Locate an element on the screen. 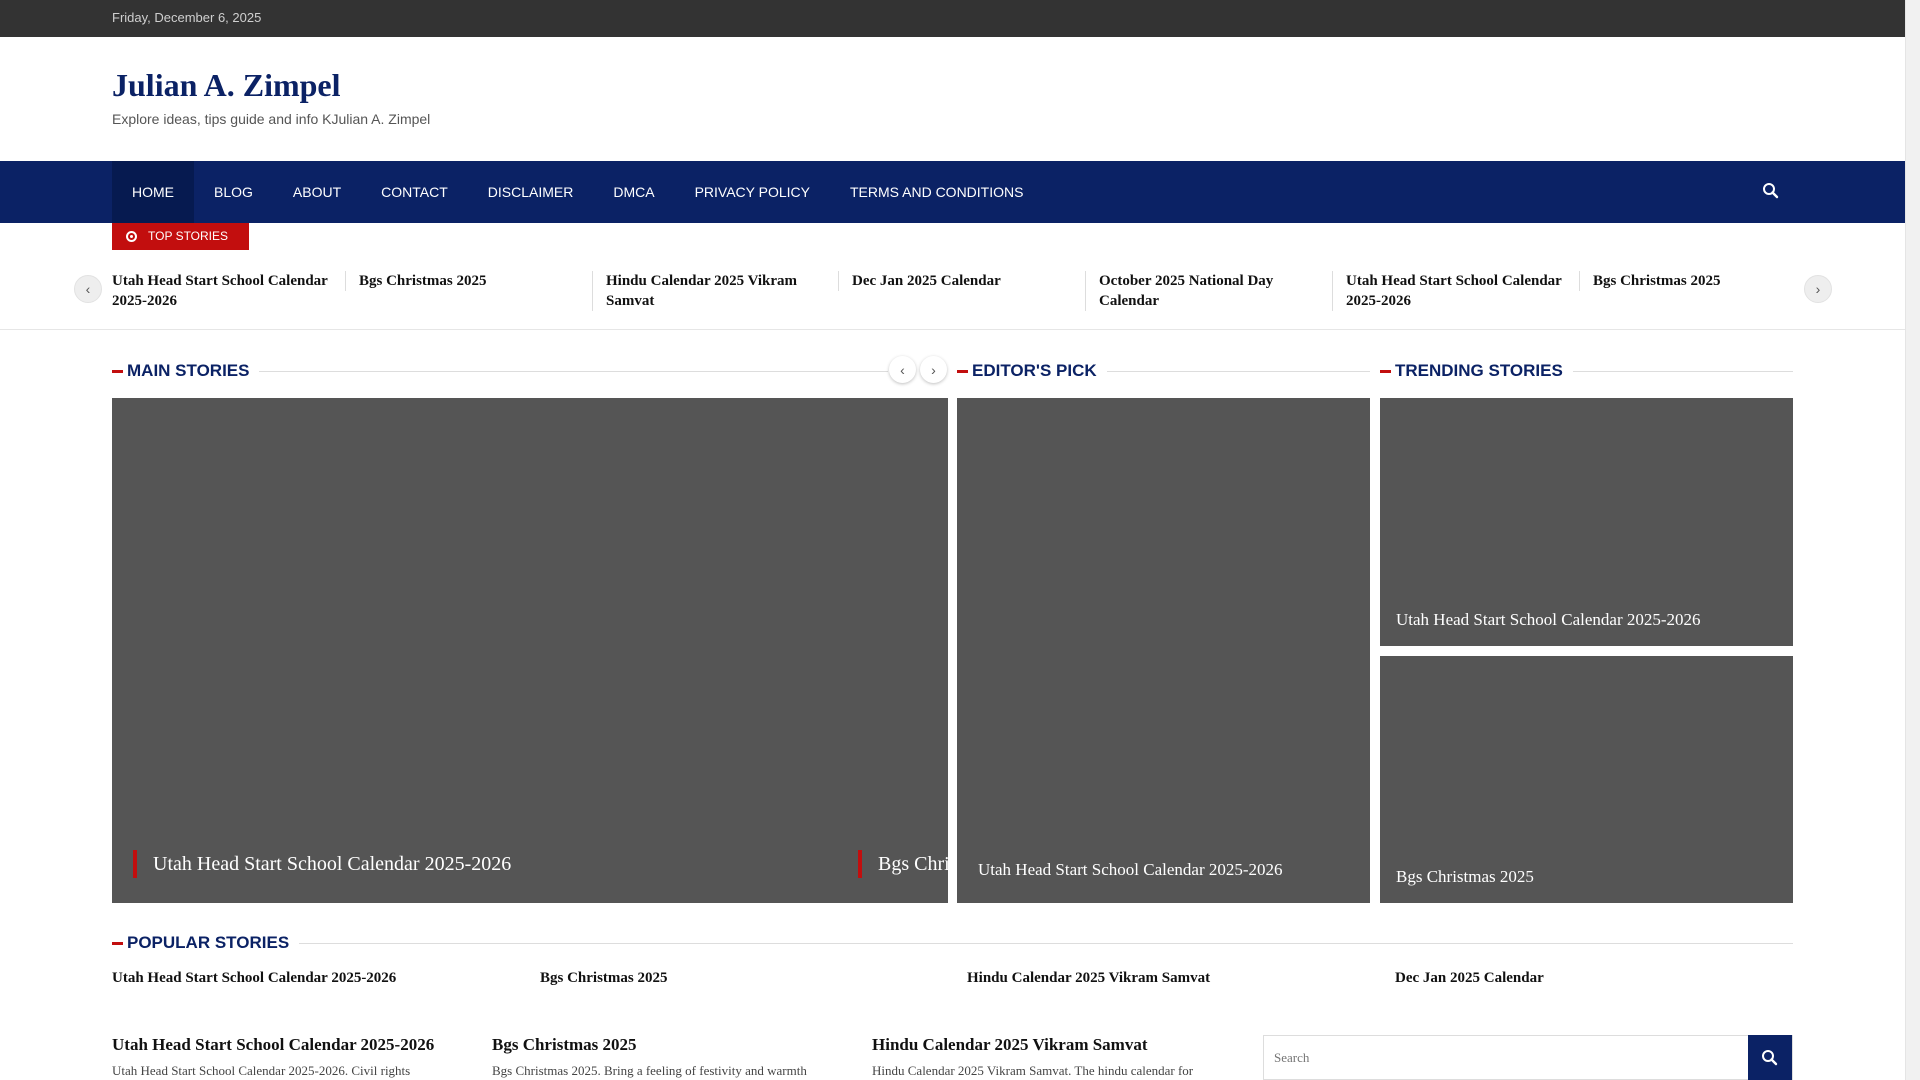  nav-privacy-policy: PRIVACY POLICY is located at coordinates (752, 192).